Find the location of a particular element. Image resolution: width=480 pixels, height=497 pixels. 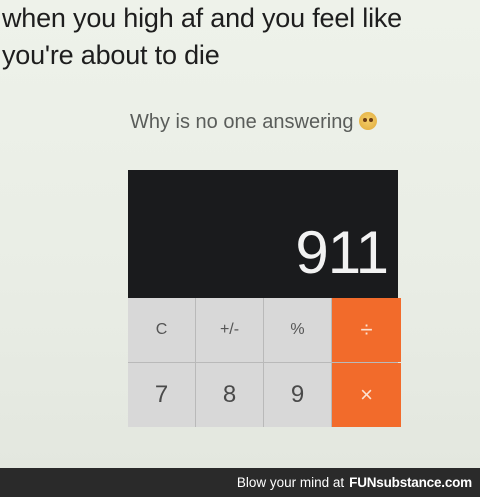

message-label: Why is no one answering is located at coordinates (242, 122).